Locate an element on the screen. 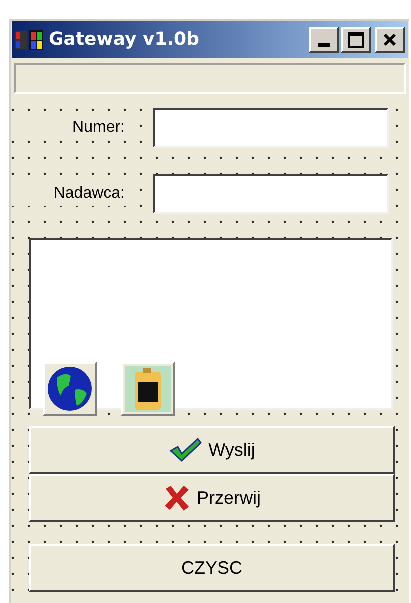  minimize-icon is located at coordinates (324, 44).